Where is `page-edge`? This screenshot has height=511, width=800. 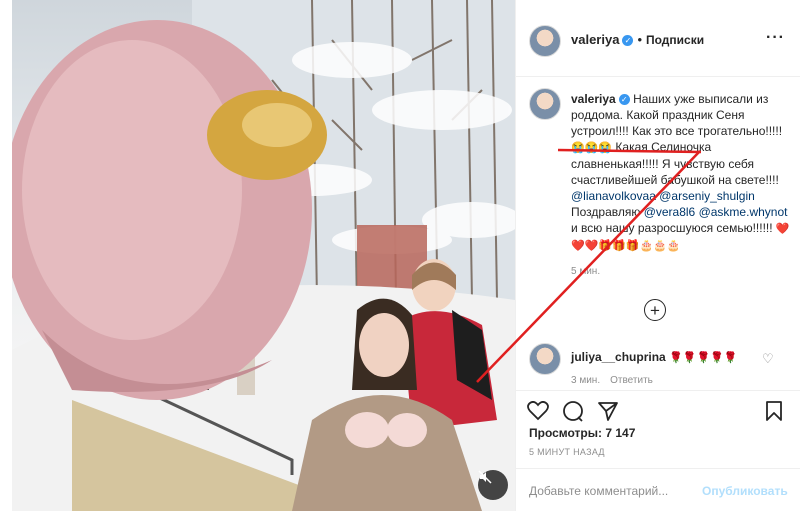
page-edge is located at coordinates (6, 255).